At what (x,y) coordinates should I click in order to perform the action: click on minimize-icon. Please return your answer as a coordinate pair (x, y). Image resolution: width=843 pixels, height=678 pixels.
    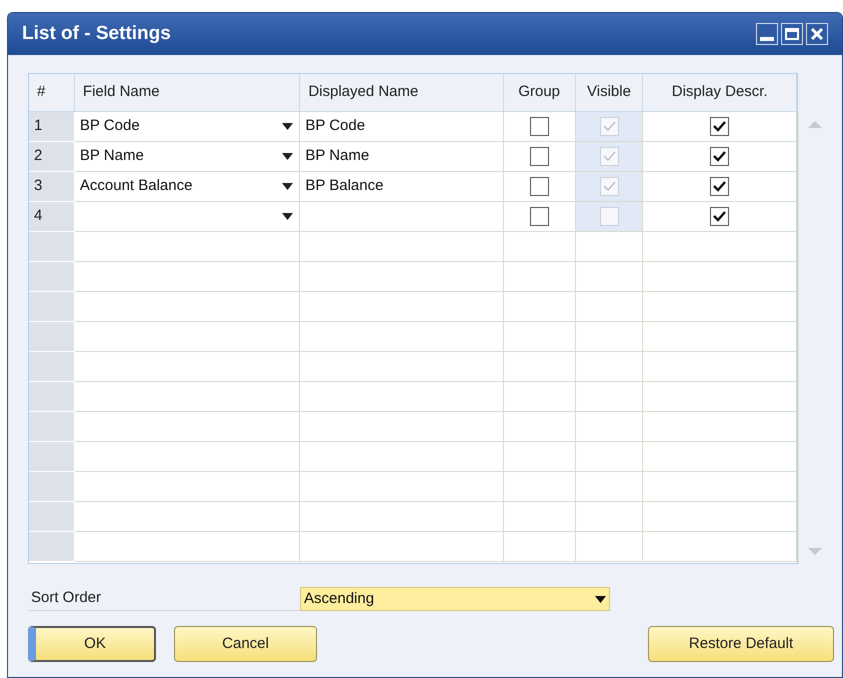
    Looking at the image, I should click on (767, 39).